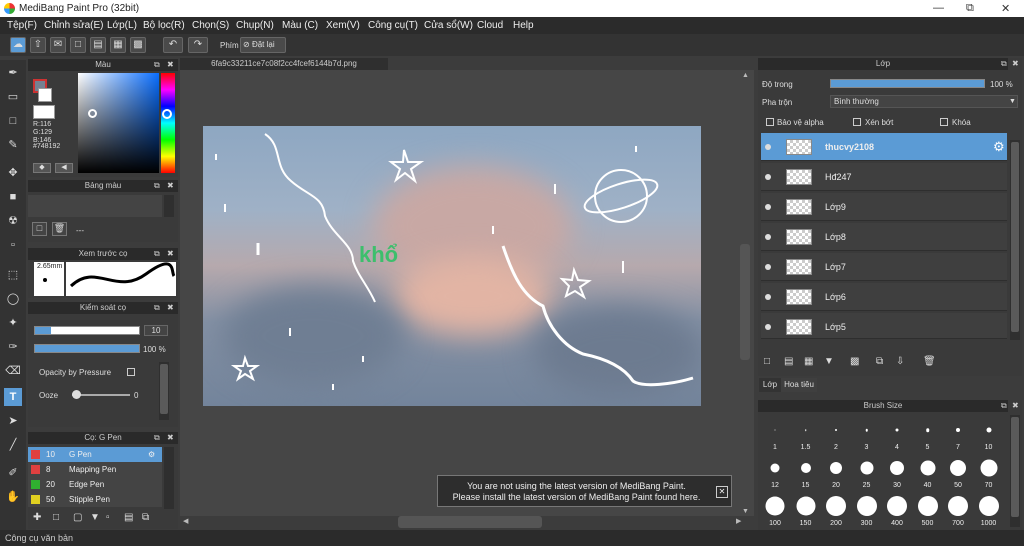 The height and width of the screenshot is (546, 1024). Describe the element at coordinates (169, 478) in the screenshot. I see `brush-list-scrollbar` at that location.